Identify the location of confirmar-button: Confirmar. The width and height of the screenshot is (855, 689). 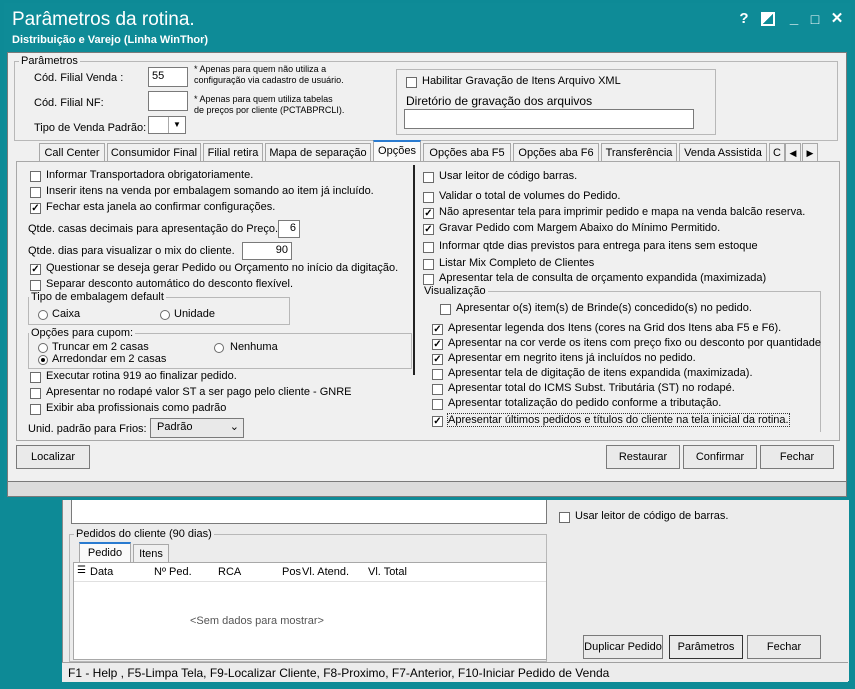
(720, 457).